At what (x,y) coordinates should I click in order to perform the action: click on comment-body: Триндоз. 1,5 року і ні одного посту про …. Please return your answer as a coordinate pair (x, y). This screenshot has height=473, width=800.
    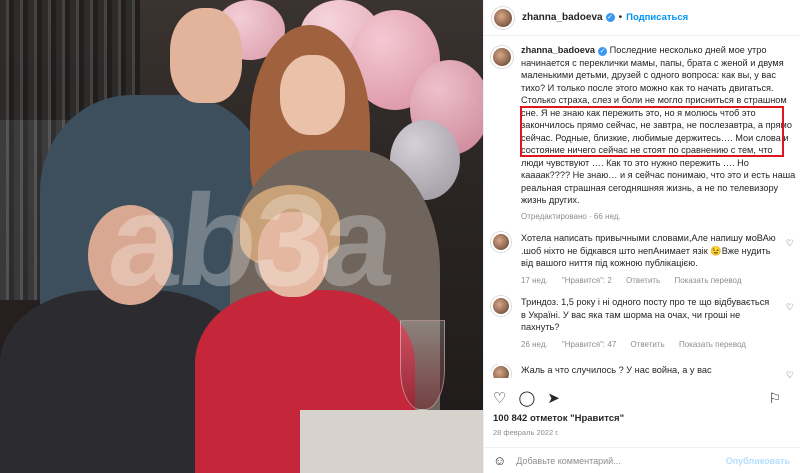
    Looking at the image, I should click on (648, 323).